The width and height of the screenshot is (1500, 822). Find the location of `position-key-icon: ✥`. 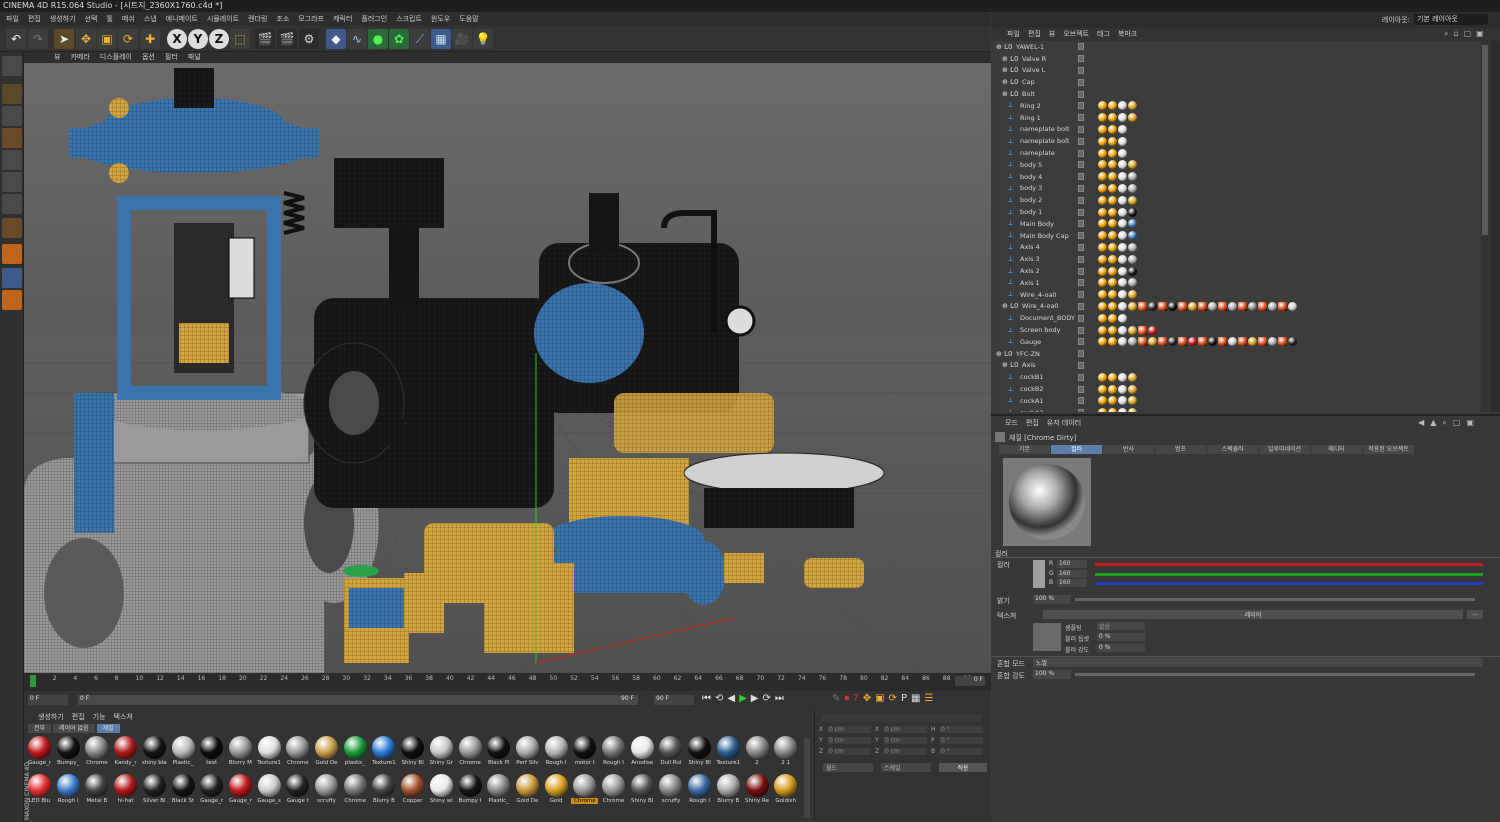

position-key-icon: ✥ is located at coordinates (867, 698).